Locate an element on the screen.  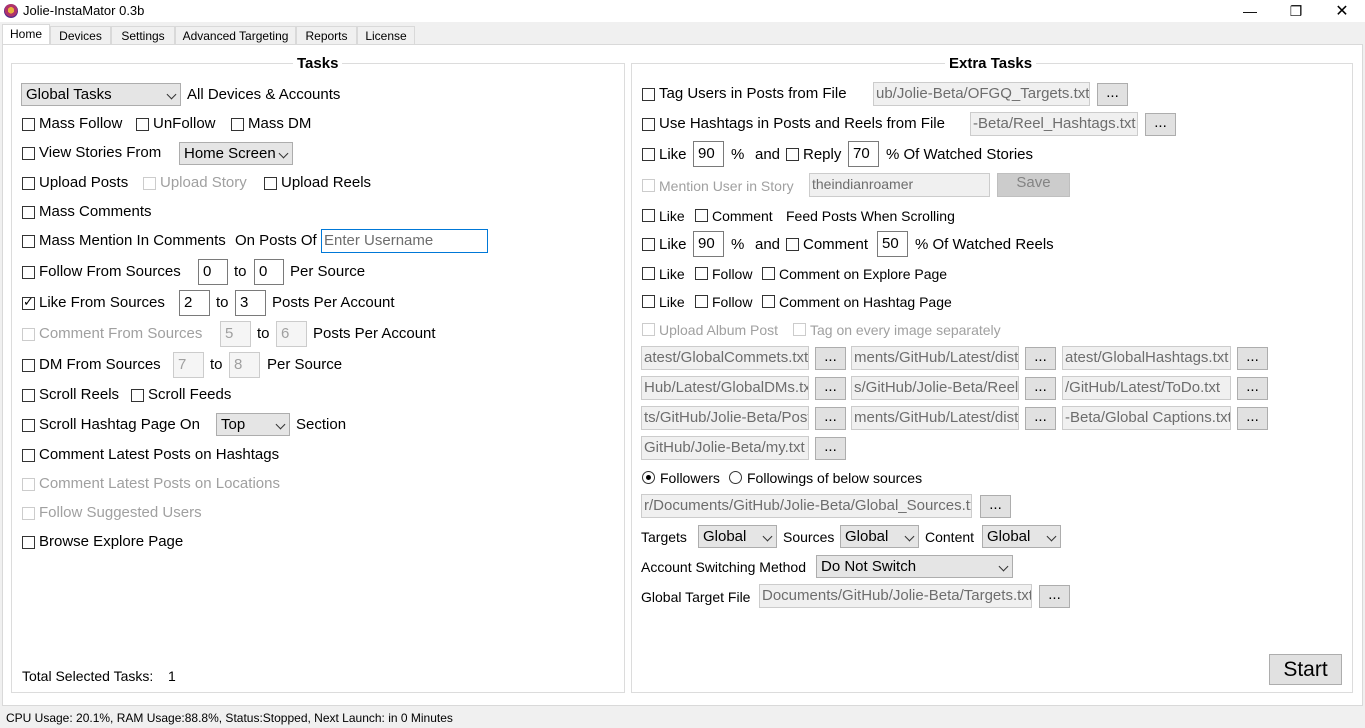
tab-settings: Settings is located at coordinates (143, 35).